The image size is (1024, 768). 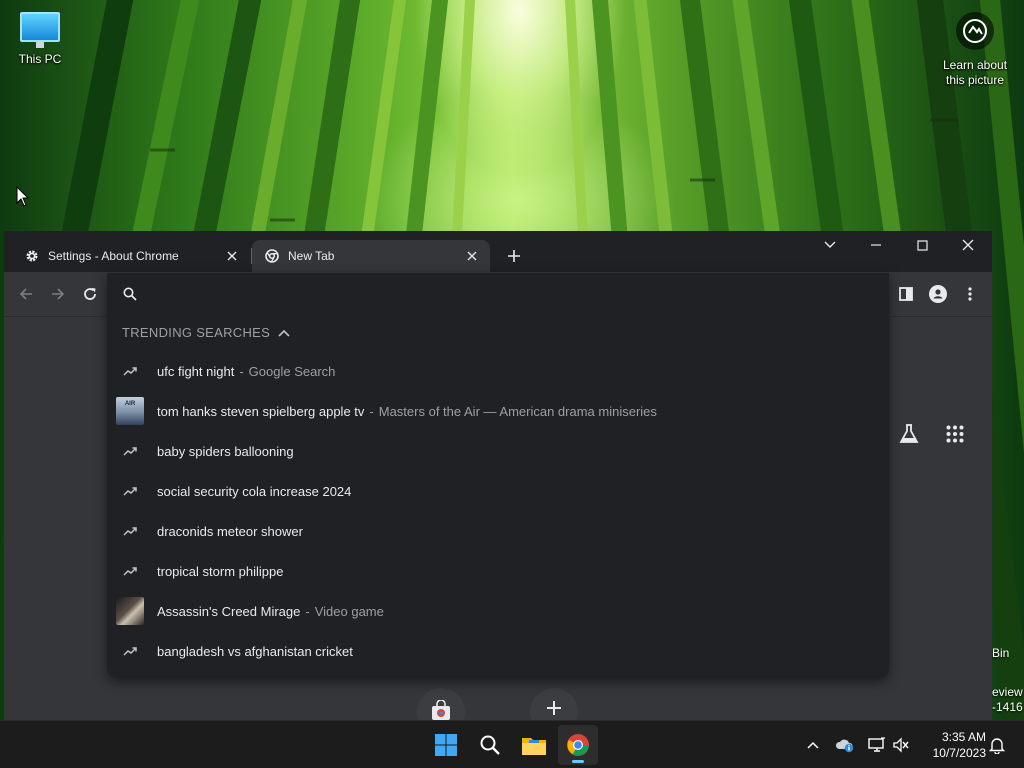 I want to click on suggestion-text: ufc fight night, so click(x=196, y=371).